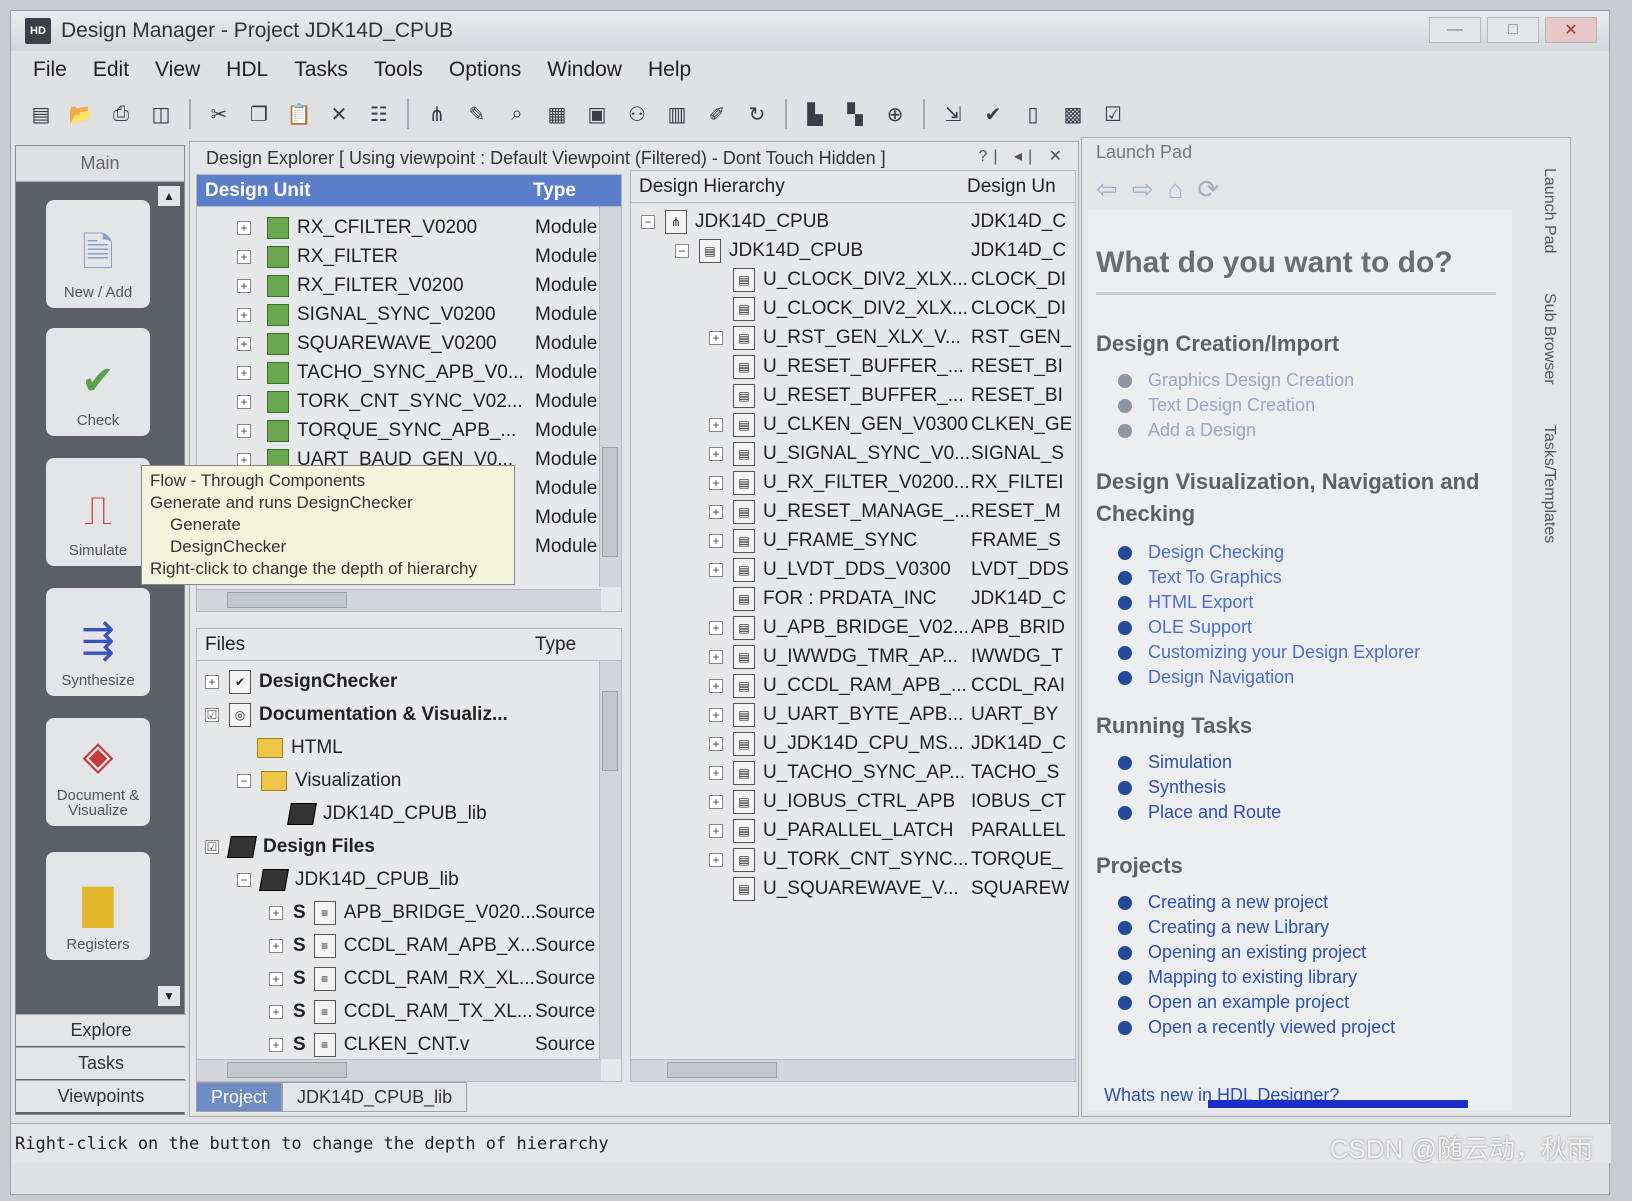 Image resolution: width=1632 pixels, height=1201 pixels. I want to click on hierarchy-row: + ▤ U_RESET_MANAGE_... RESET_M, so click(853, 511).